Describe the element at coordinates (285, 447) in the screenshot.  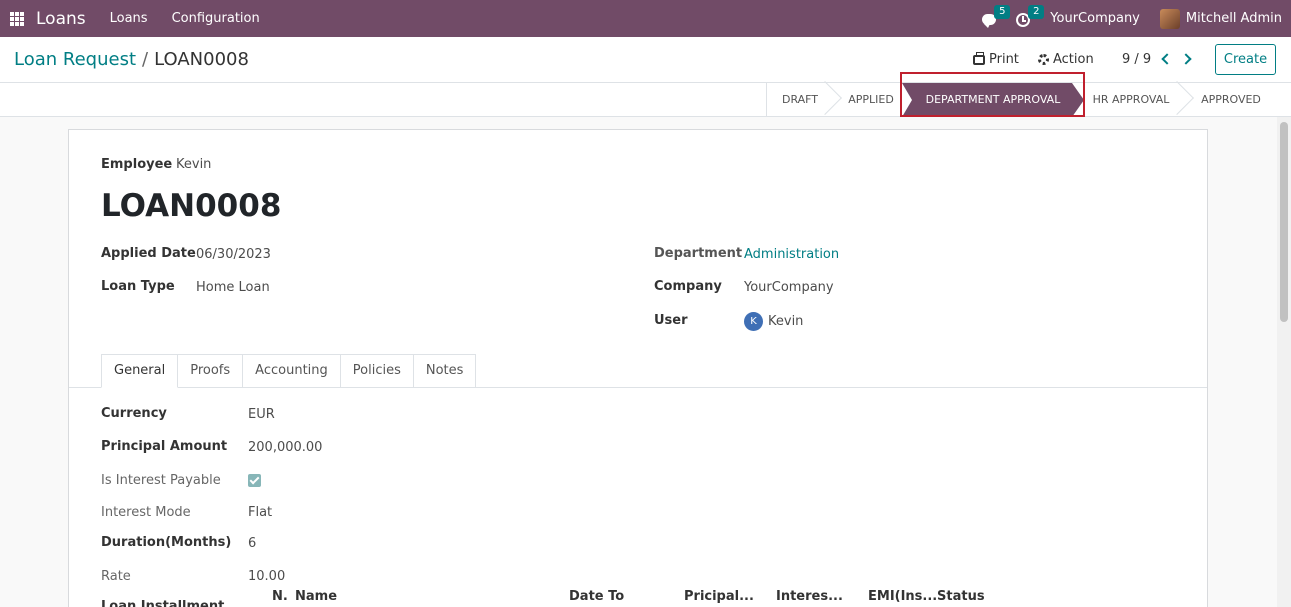
I see `principal-amount-field: 200,000.00` at that location.